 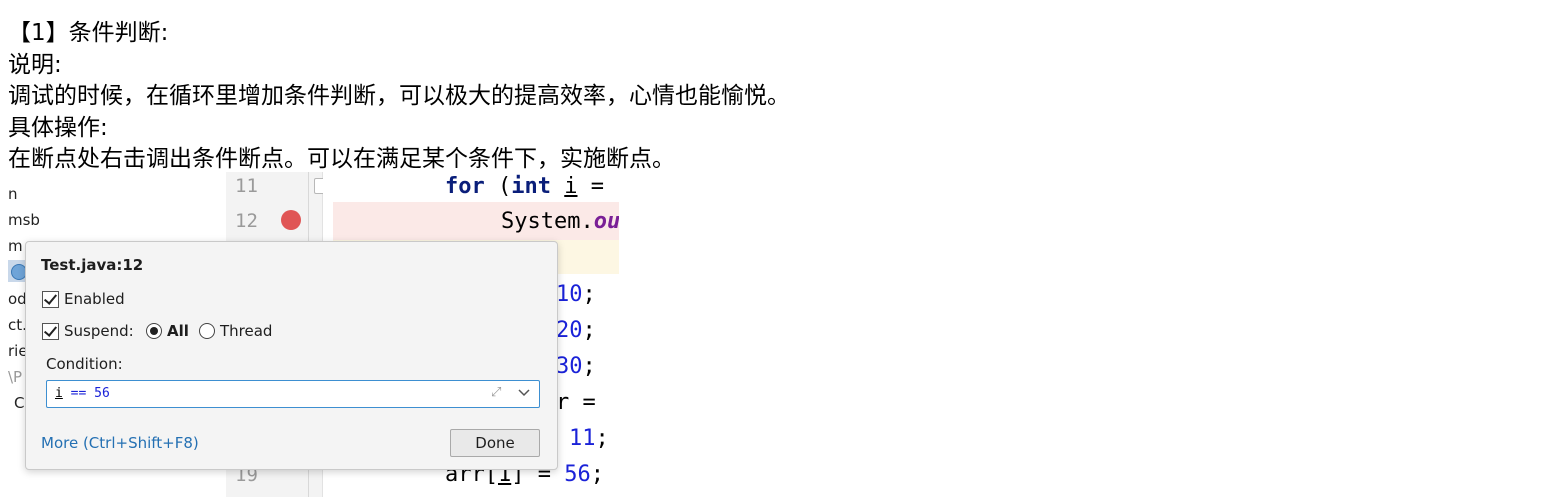 I want to click on steps-label: 具体操作:, so click(x=58, y=127).